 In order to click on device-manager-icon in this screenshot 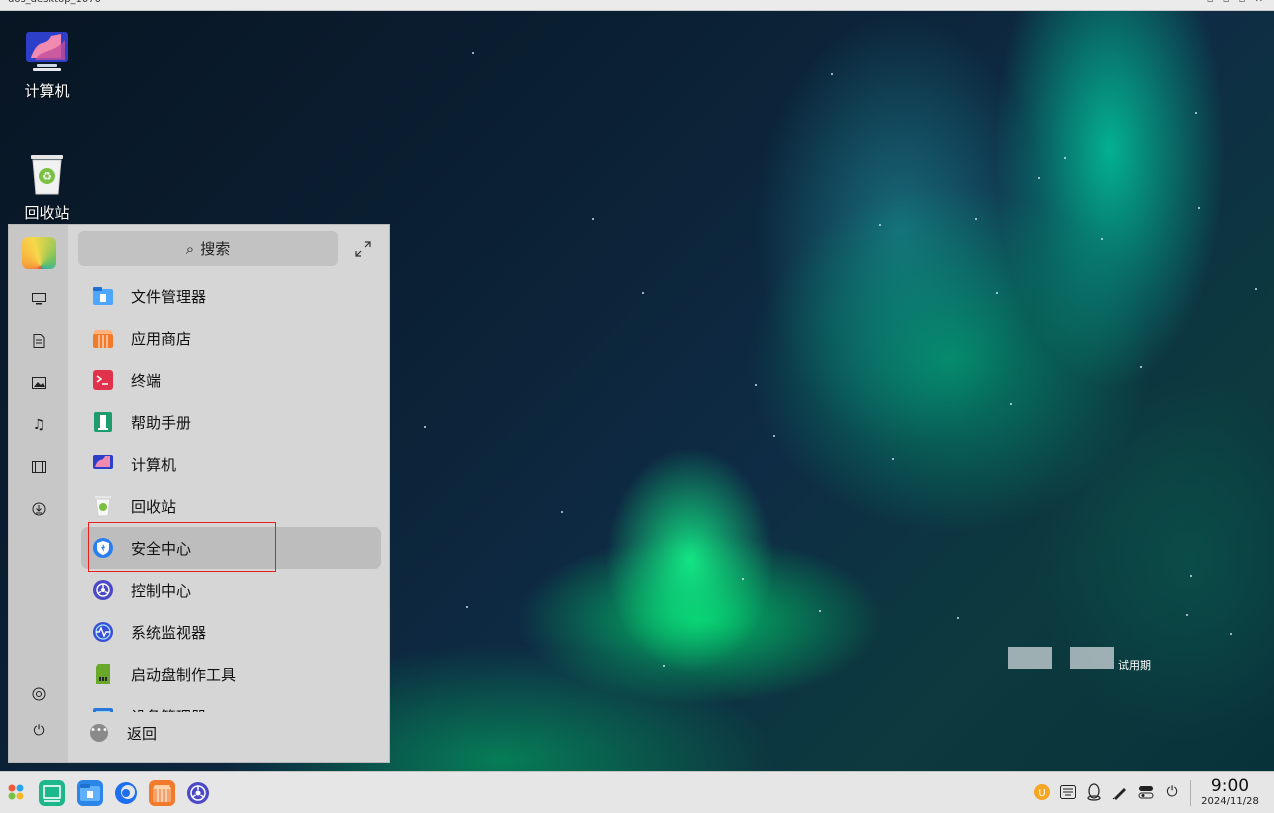, I will do `click(103, 708)`.